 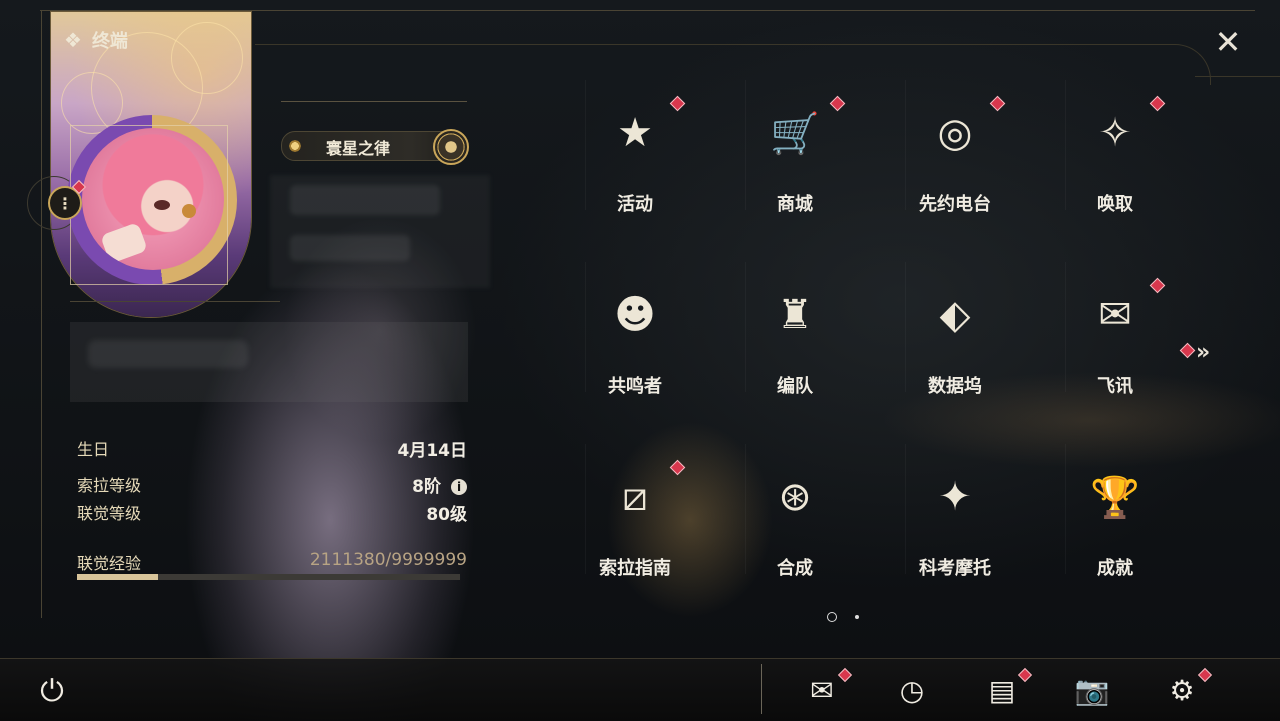 I want to click on motorbike-icon: ✦, so click(x=955, y=497).